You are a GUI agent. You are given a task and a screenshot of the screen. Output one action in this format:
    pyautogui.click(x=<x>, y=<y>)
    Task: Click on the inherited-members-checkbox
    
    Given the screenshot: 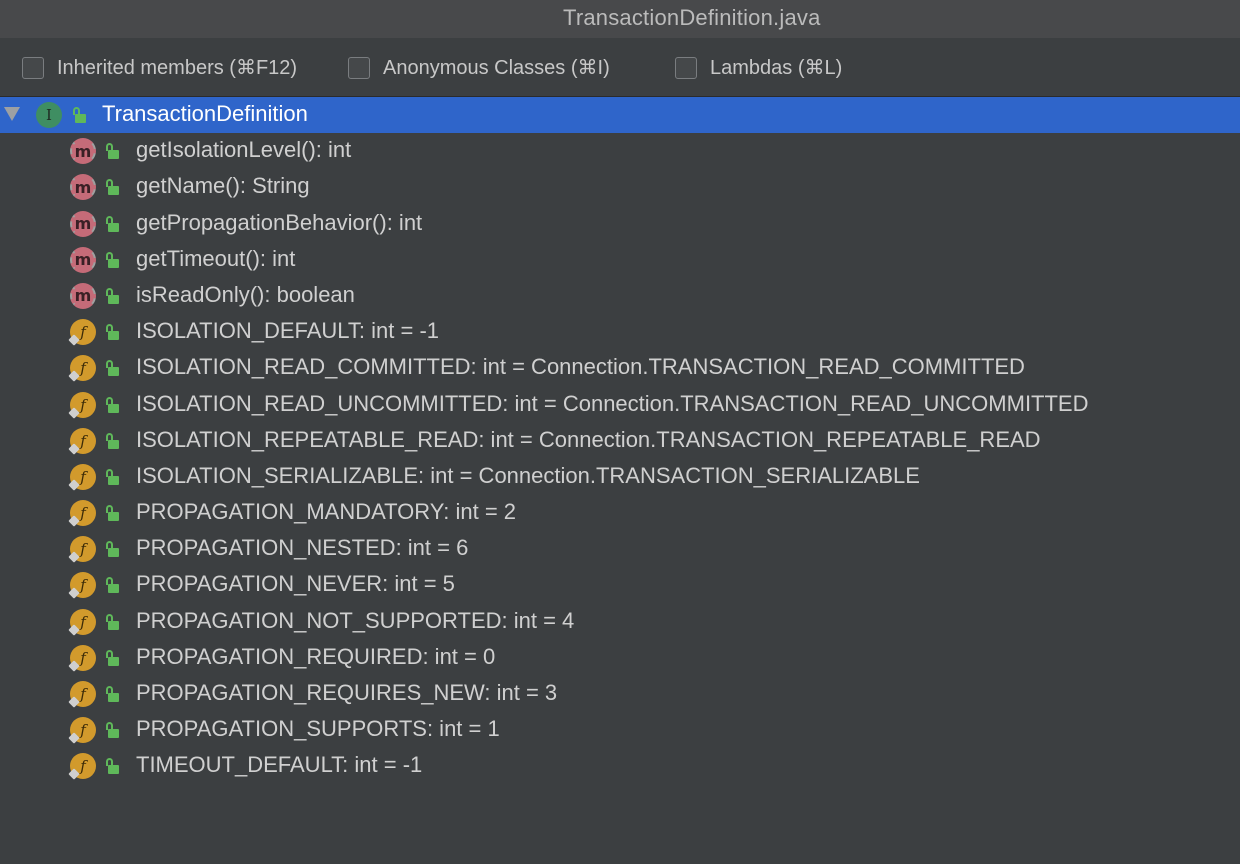 What is the action you would take?
    pyautogui.click(x=33, y=67)
    